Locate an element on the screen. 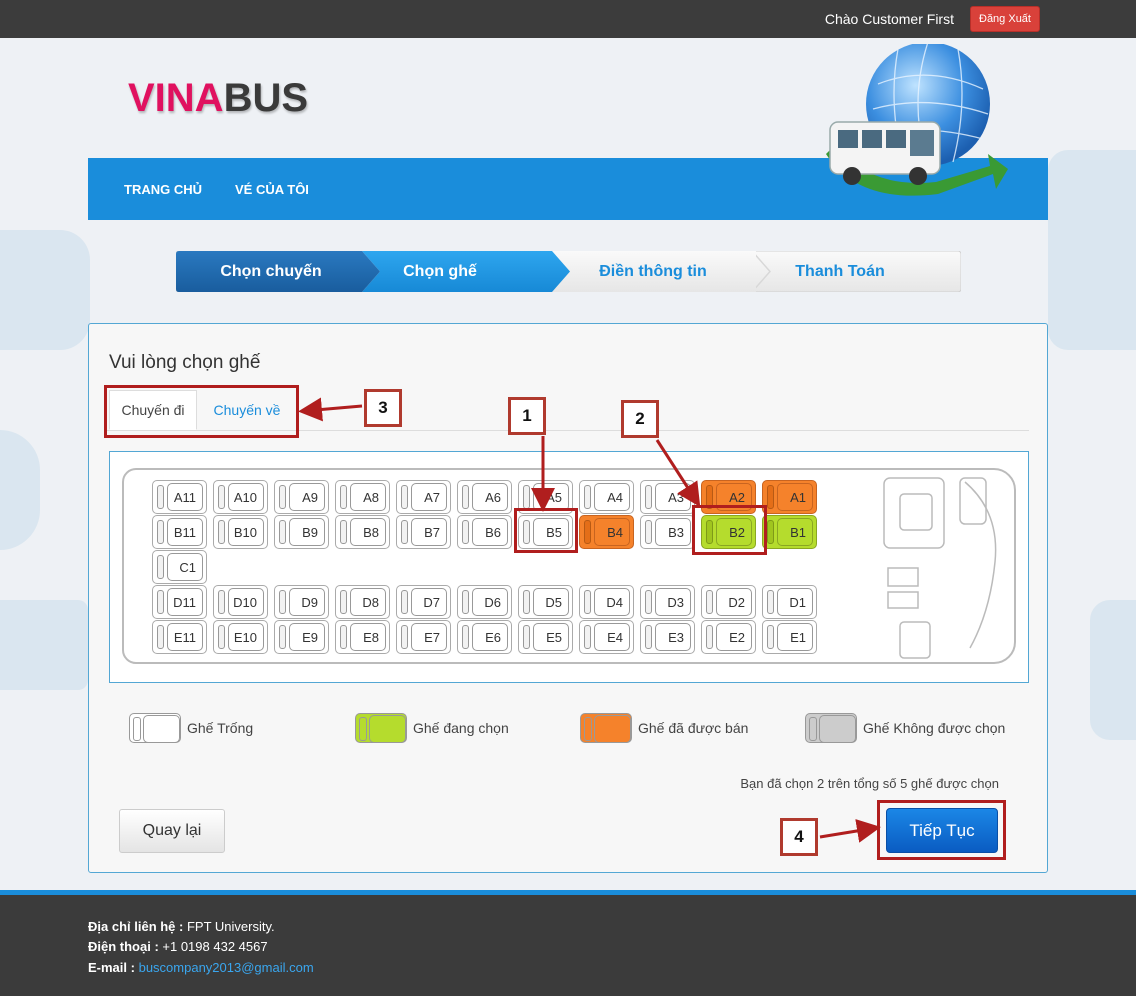 The height and width of the screenshot is (996, 1136). site-logo: VINABUS is located at coordinates (218, 98).